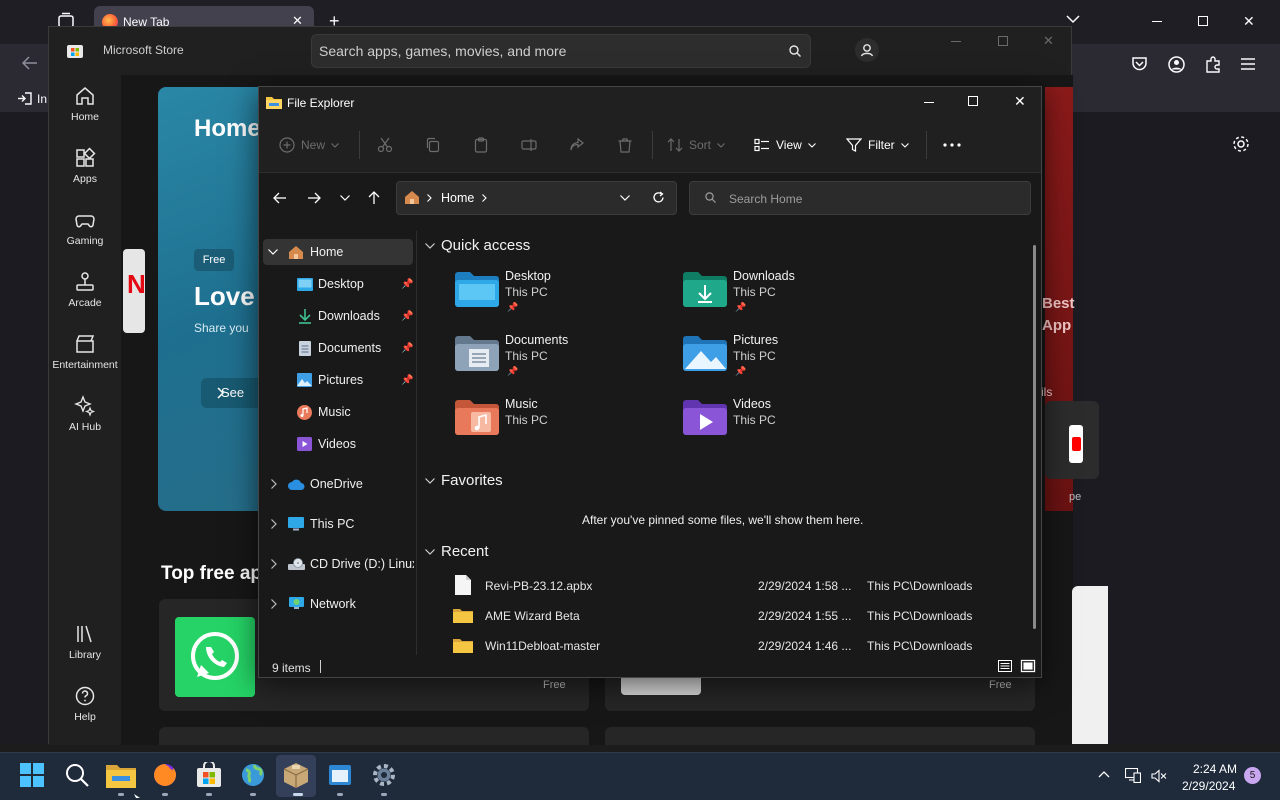 The image size is (1280, 800). What do you see at coordinates (338, 412) in the screenshot?
I see `nav-item-music: Music` at bounding box center [338, 412].